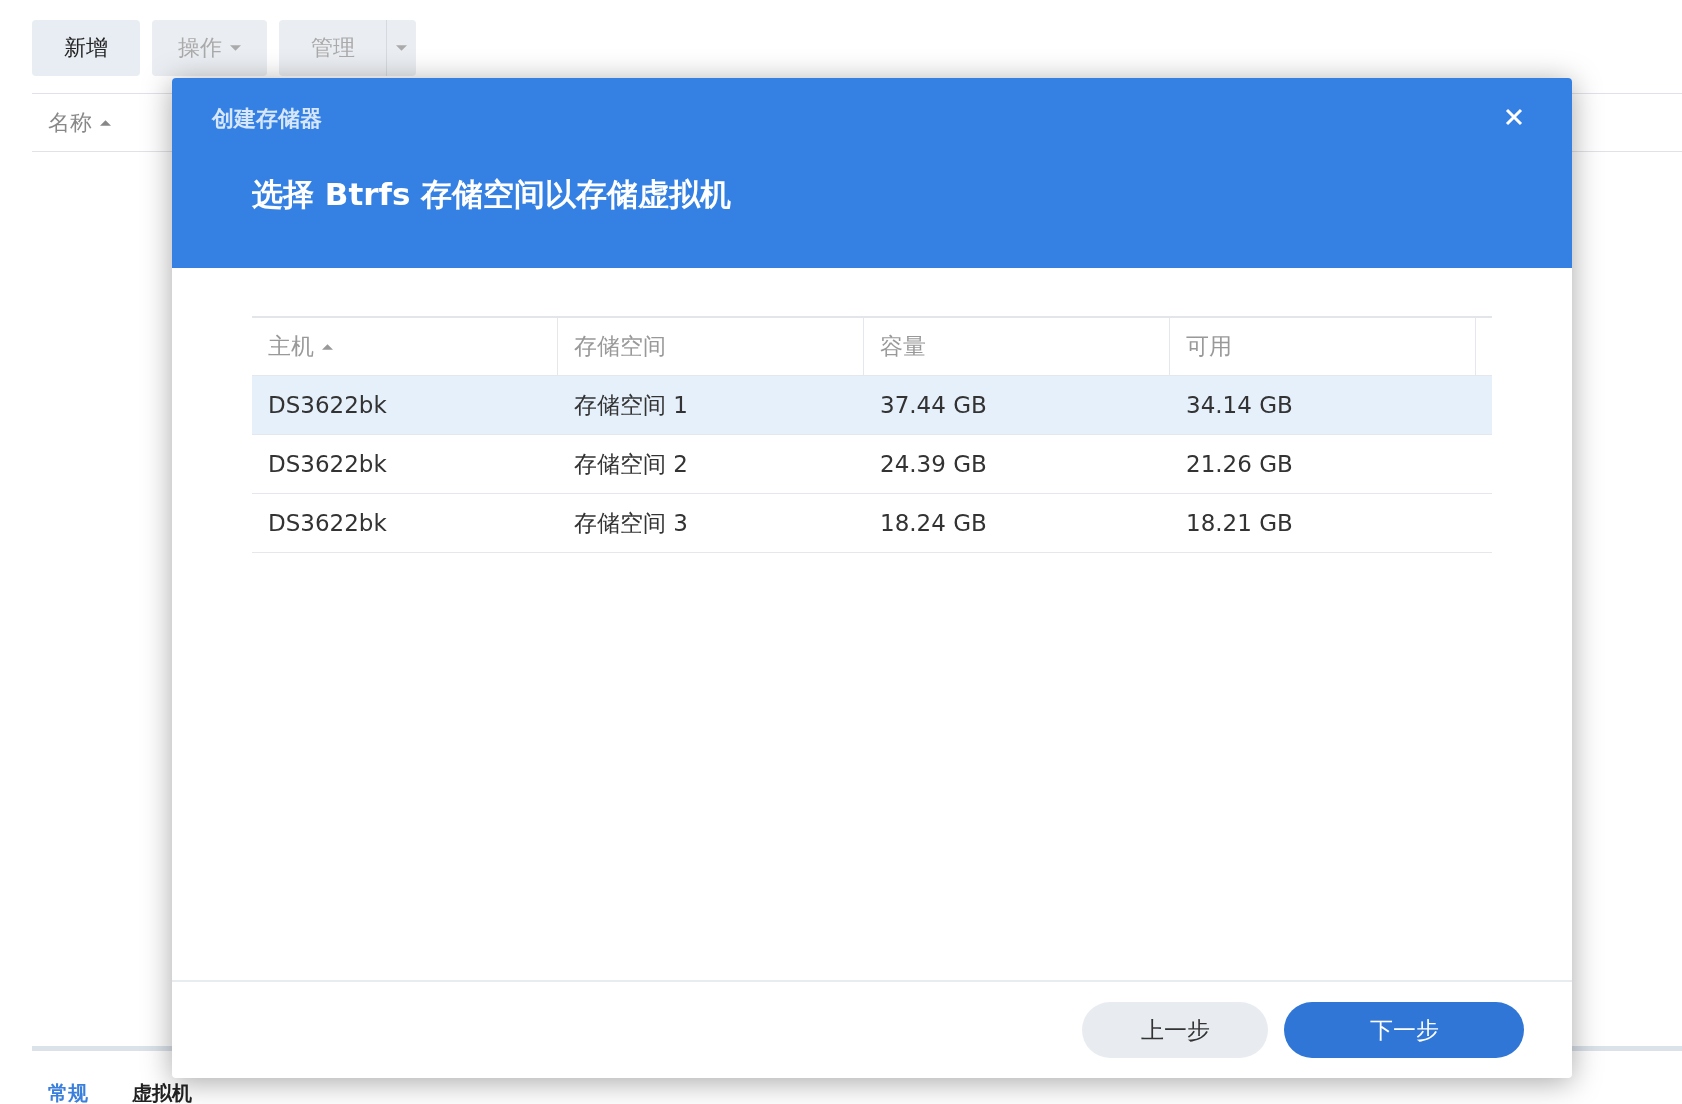 The image size is (1682, 1104). Describe the element at coordinates (1404, 1030) in the screenshot. I see `dialog-button: 下一步` at that location.